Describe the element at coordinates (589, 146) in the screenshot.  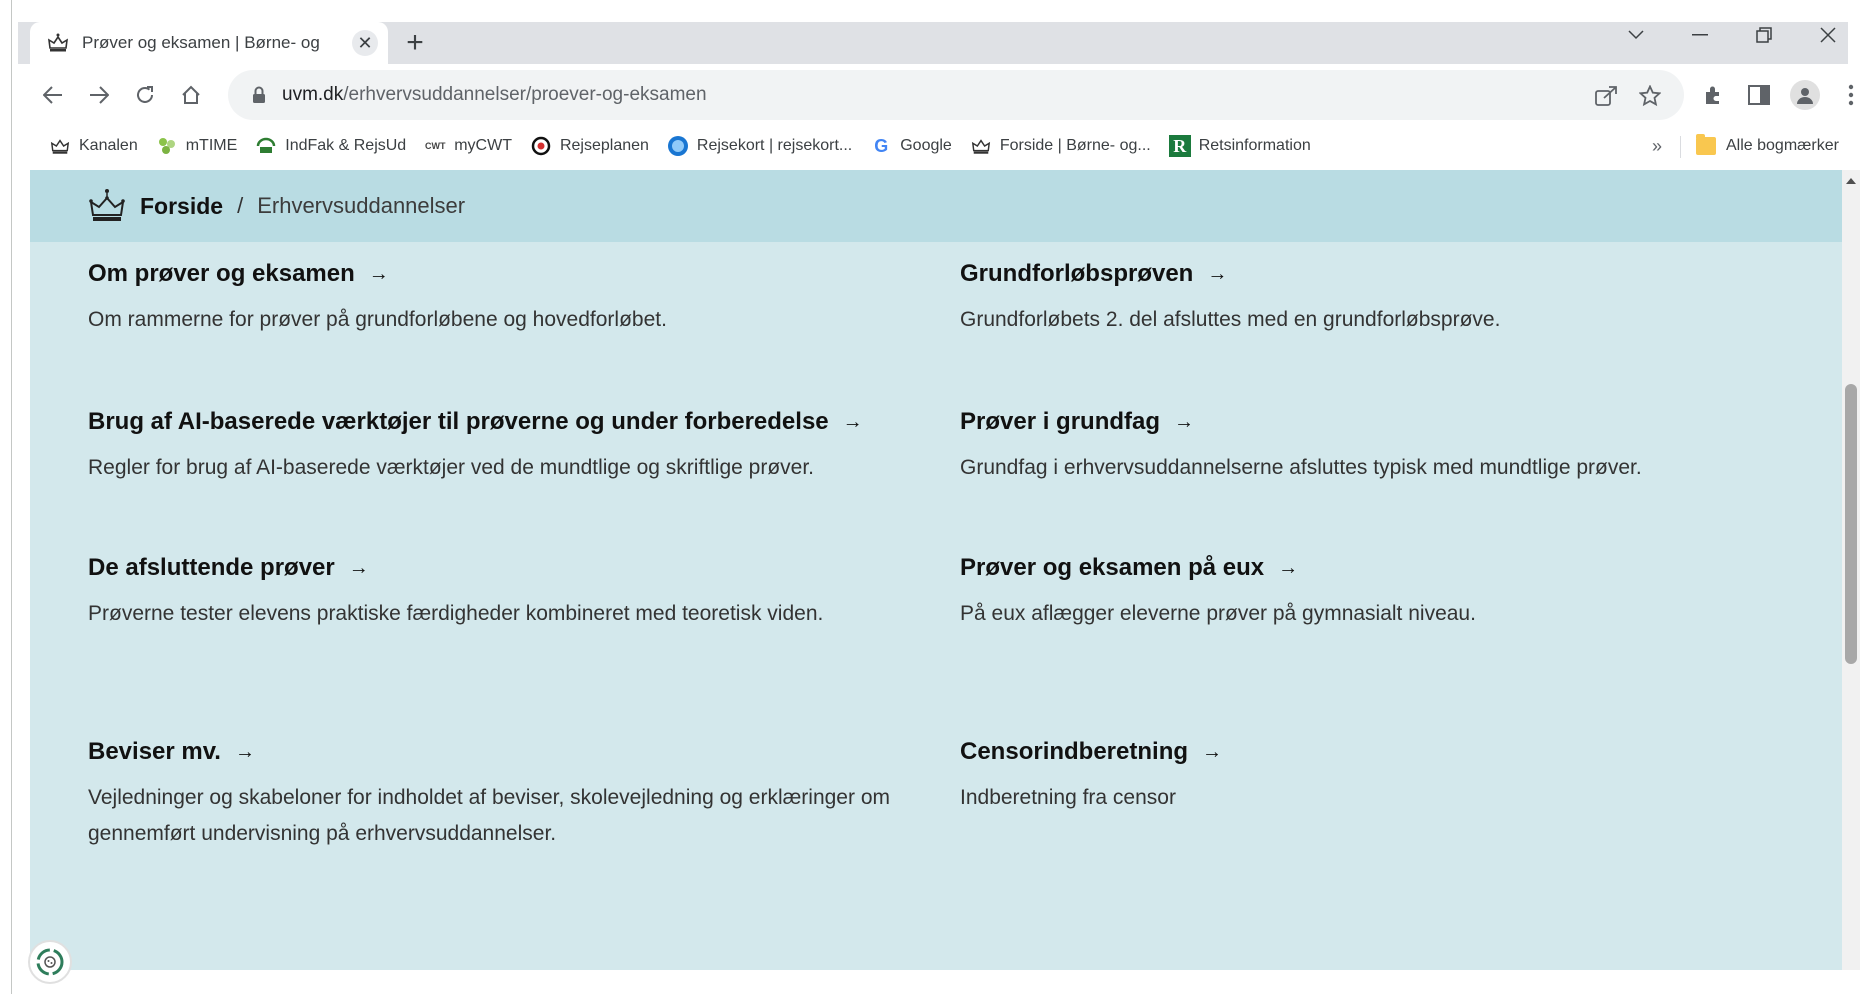
I see `bookmark-rejseplanen: Rejseplanen` at that location.